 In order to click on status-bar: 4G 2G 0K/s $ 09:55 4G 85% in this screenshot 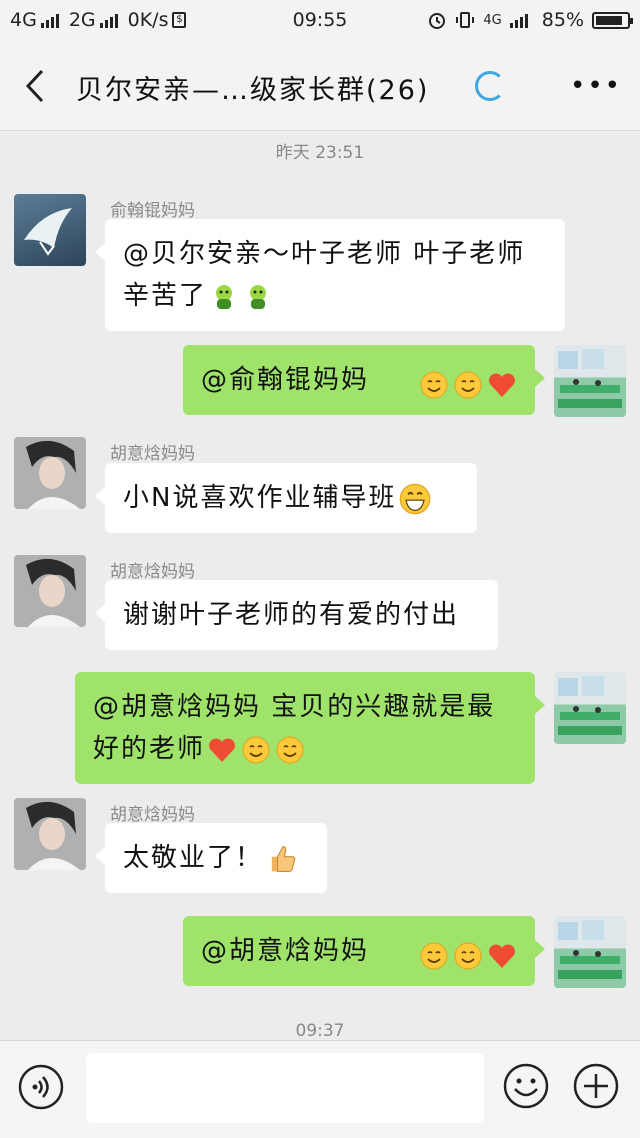, I will do `click(320, 21)`.